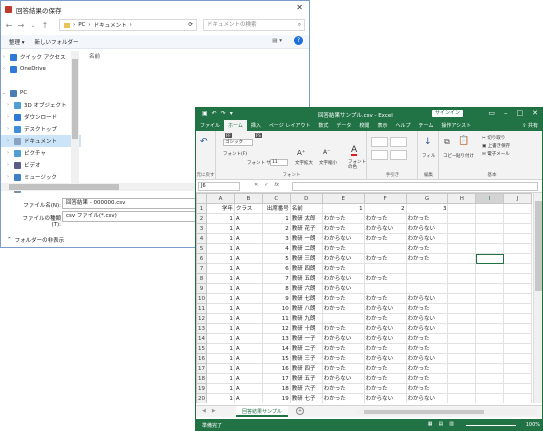 The height and width of the screenshot is (431, 543). Describe the element at coordinates (354, 151) in the screenshot. I see `font-color-icon: A` at that location.